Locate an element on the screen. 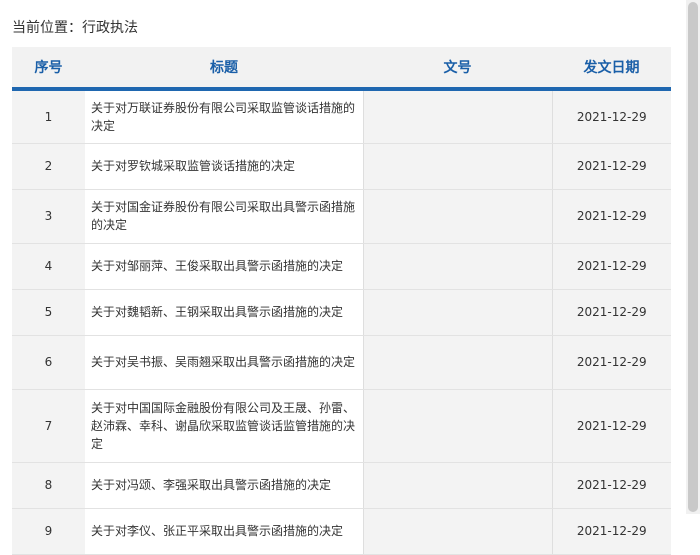  row-title-link: 关于对罗钦城采取监管谈话措施的决定 is located at coordinates (224, 166).